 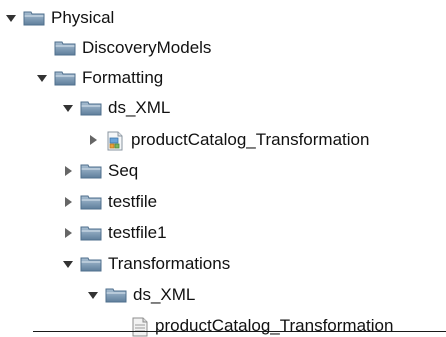 What do you see at coordinates (137, 232) in the screenshot?
I see `tree-node-label: testfile1` at bounding box center [137, 232].